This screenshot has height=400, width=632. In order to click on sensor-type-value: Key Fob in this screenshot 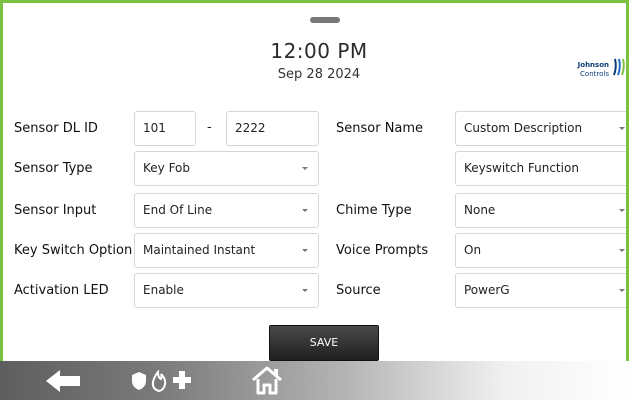, I will do `click(167, 168)`.